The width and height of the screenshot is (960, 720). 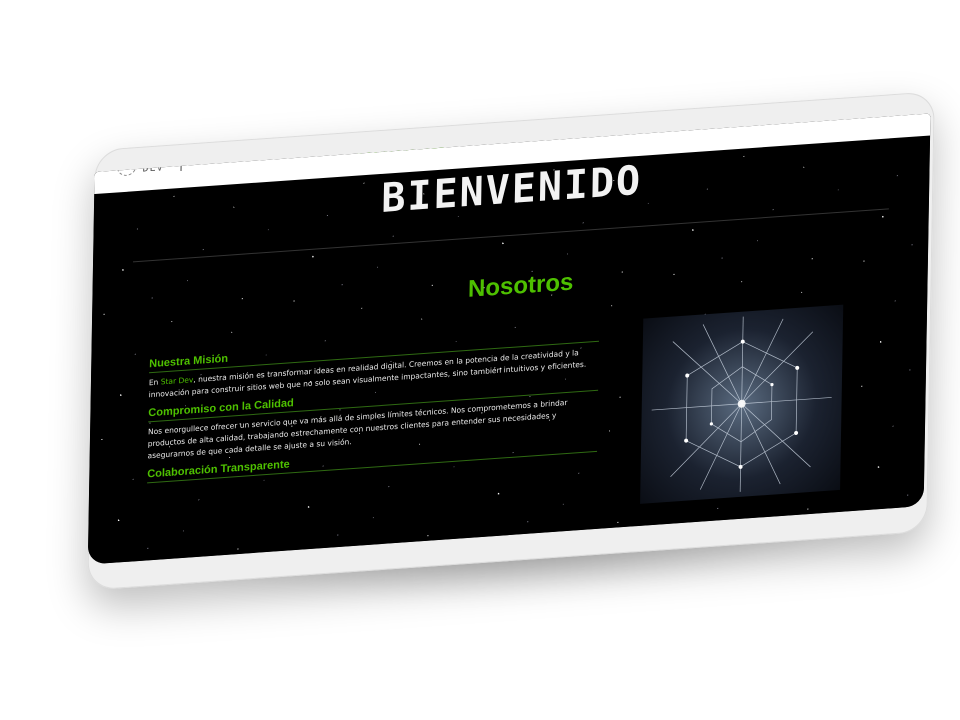 I want to click on logo-divider, so click(x=181, y=162).